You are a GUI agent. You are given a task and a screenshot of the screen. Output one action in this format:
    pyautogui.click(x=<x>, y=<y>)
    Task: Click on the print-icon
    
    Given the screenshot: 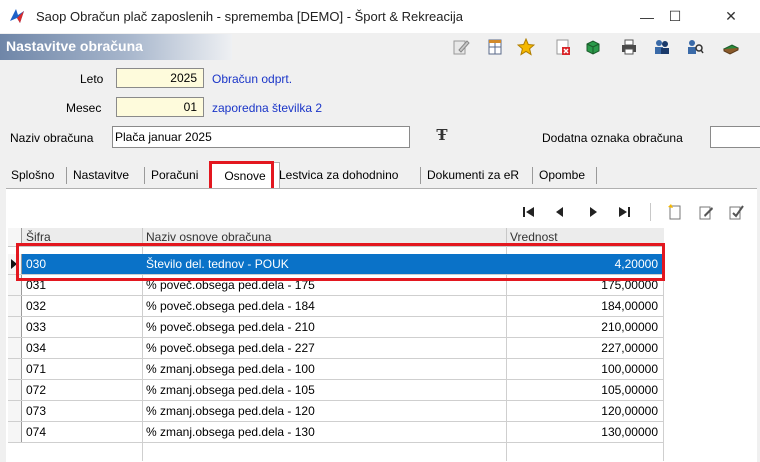 What is the action you would take?
    pyautogui.click(x=629, y=47)
    